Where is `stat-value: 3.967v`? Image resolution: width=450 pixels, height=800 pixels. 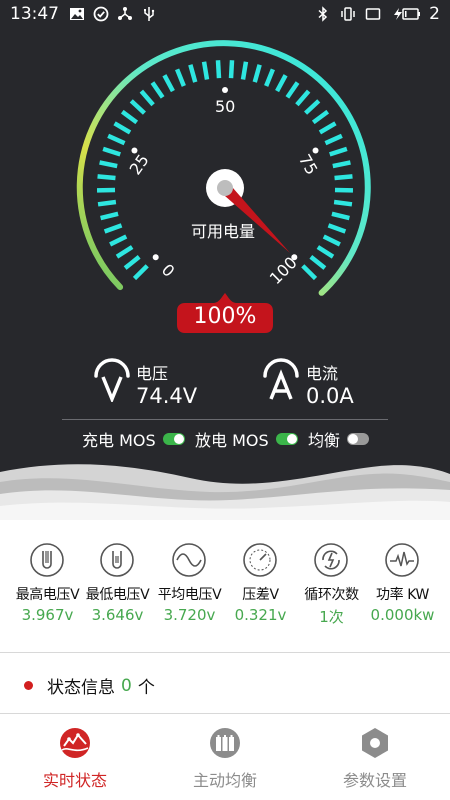 stat-value: 3.967v is located at coordinates (47, 615).